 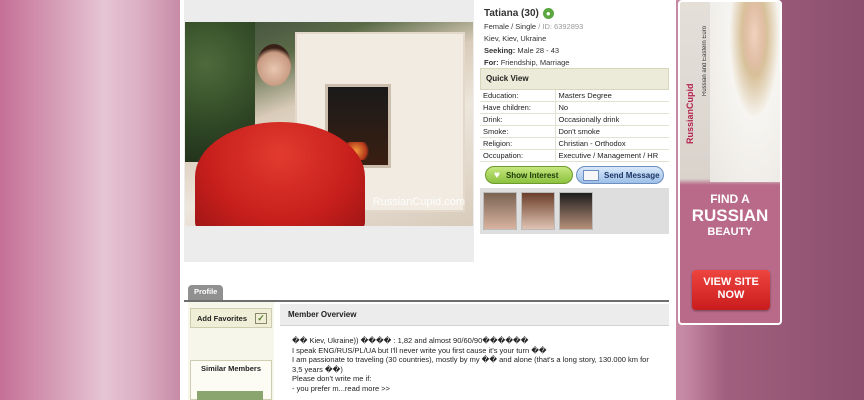 I want to click on profile-actions: ♥ Show Interest Send Message, so click(x=574, y=175).